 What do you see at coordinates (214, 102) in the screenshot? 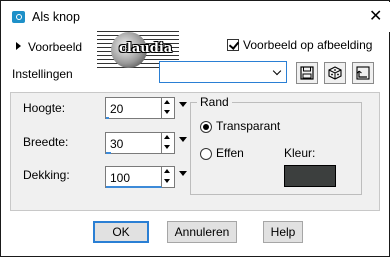
I see `border-group-title: Rand` at bounding box center [214, 102].